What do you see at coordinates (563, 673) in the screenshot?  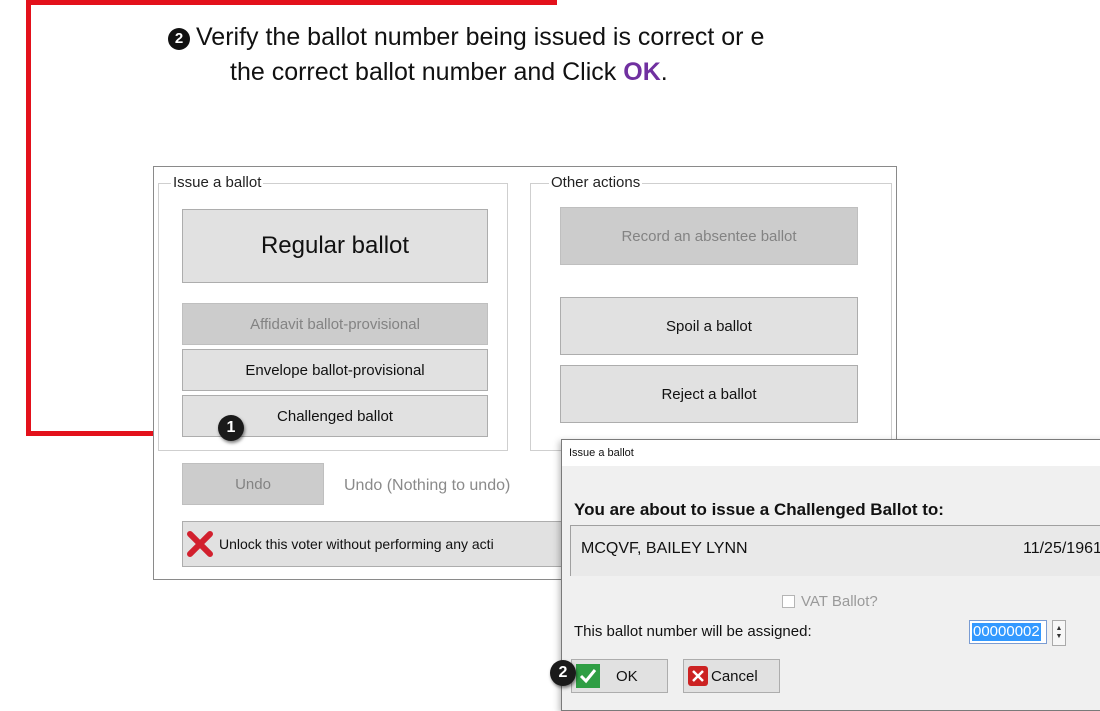 I see `step-2-badge: 2` at bounding box center [563, 673].